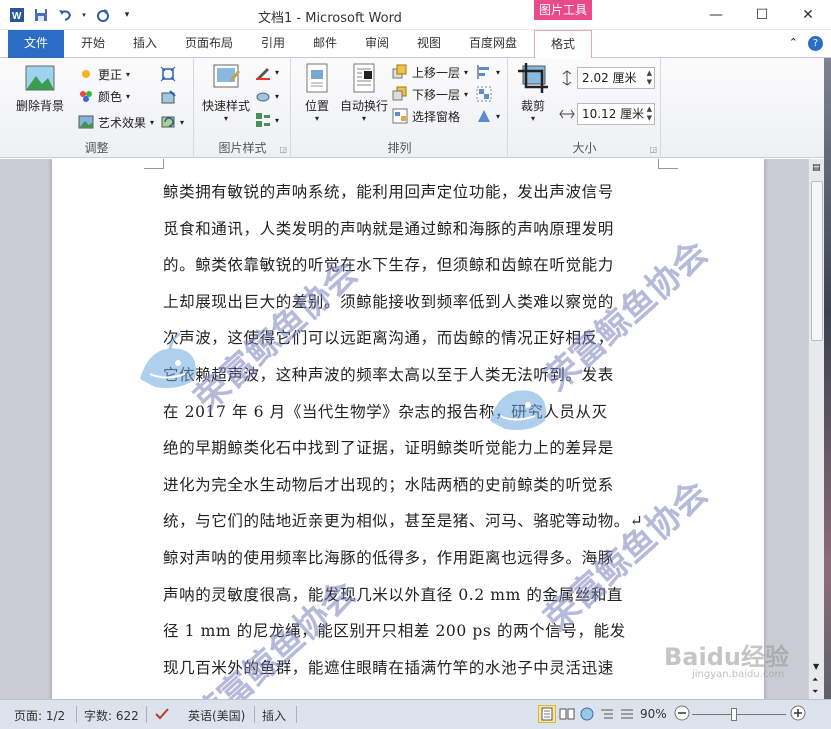  Describe the element at coordinates (816, 666) in the screenshot. I see `scroll-down-icon: ▼` at that location.